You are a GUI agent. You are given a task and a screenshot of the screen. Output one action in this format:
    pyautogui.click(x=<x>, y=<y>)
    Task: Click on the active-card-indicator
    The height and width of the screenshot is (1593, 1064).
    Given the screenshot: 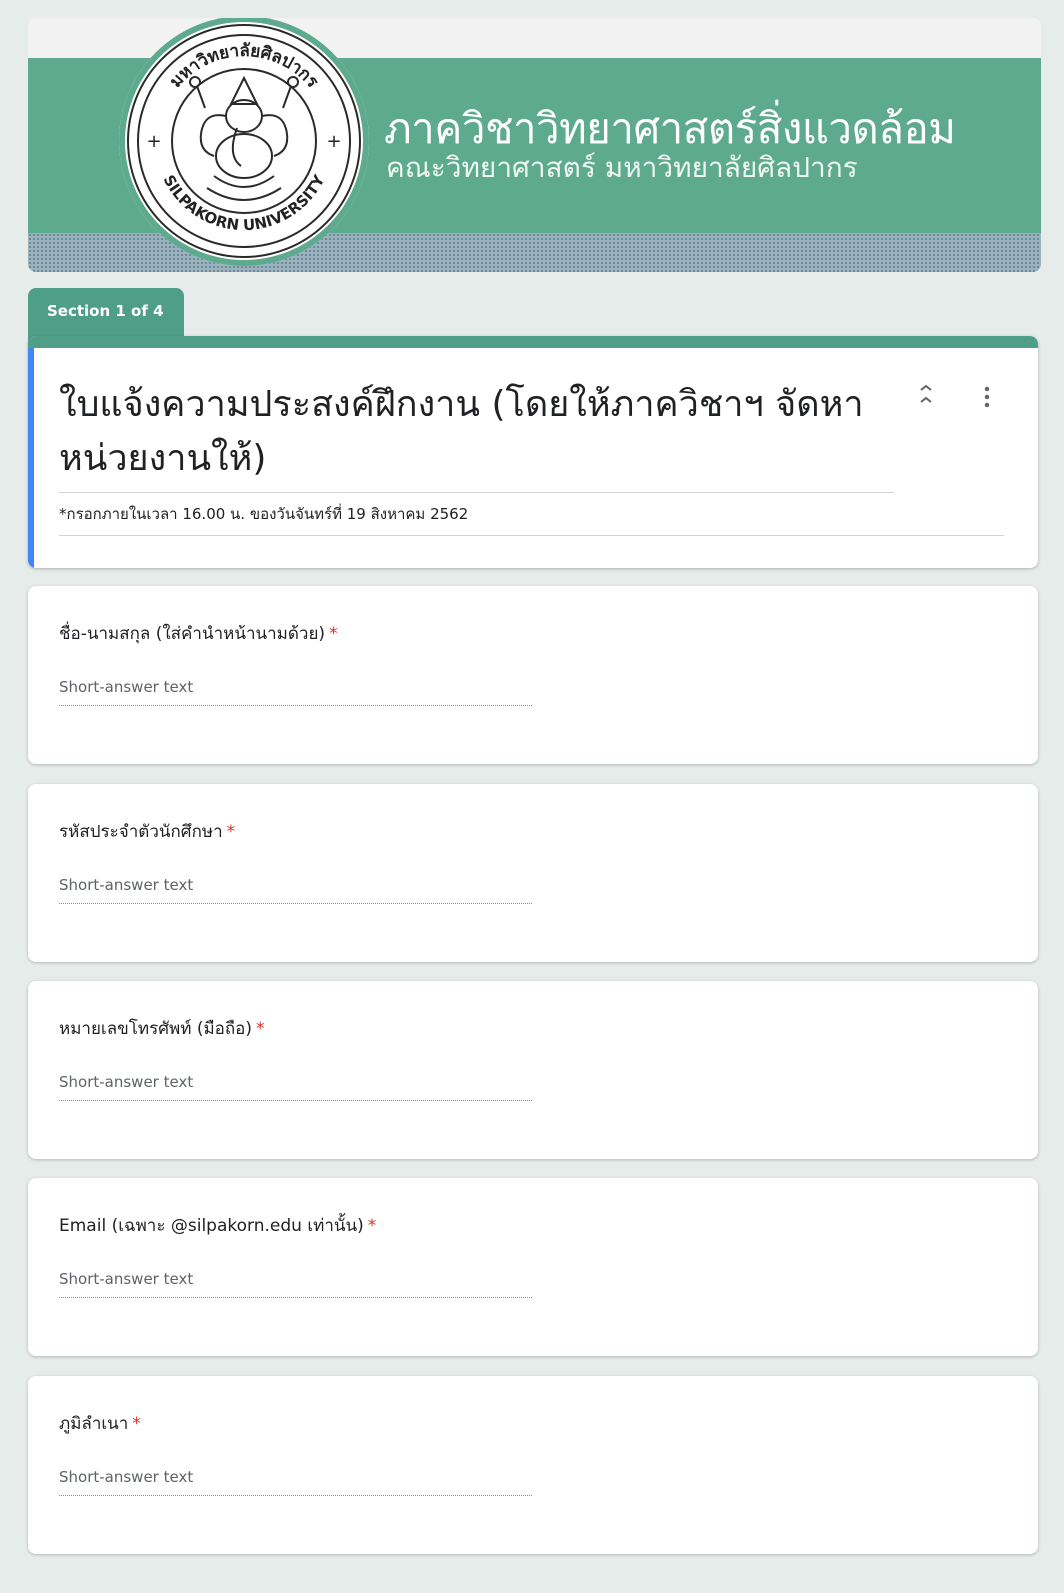 What is the action you would take?
    pyautogui.click(x=31, y=458)
    